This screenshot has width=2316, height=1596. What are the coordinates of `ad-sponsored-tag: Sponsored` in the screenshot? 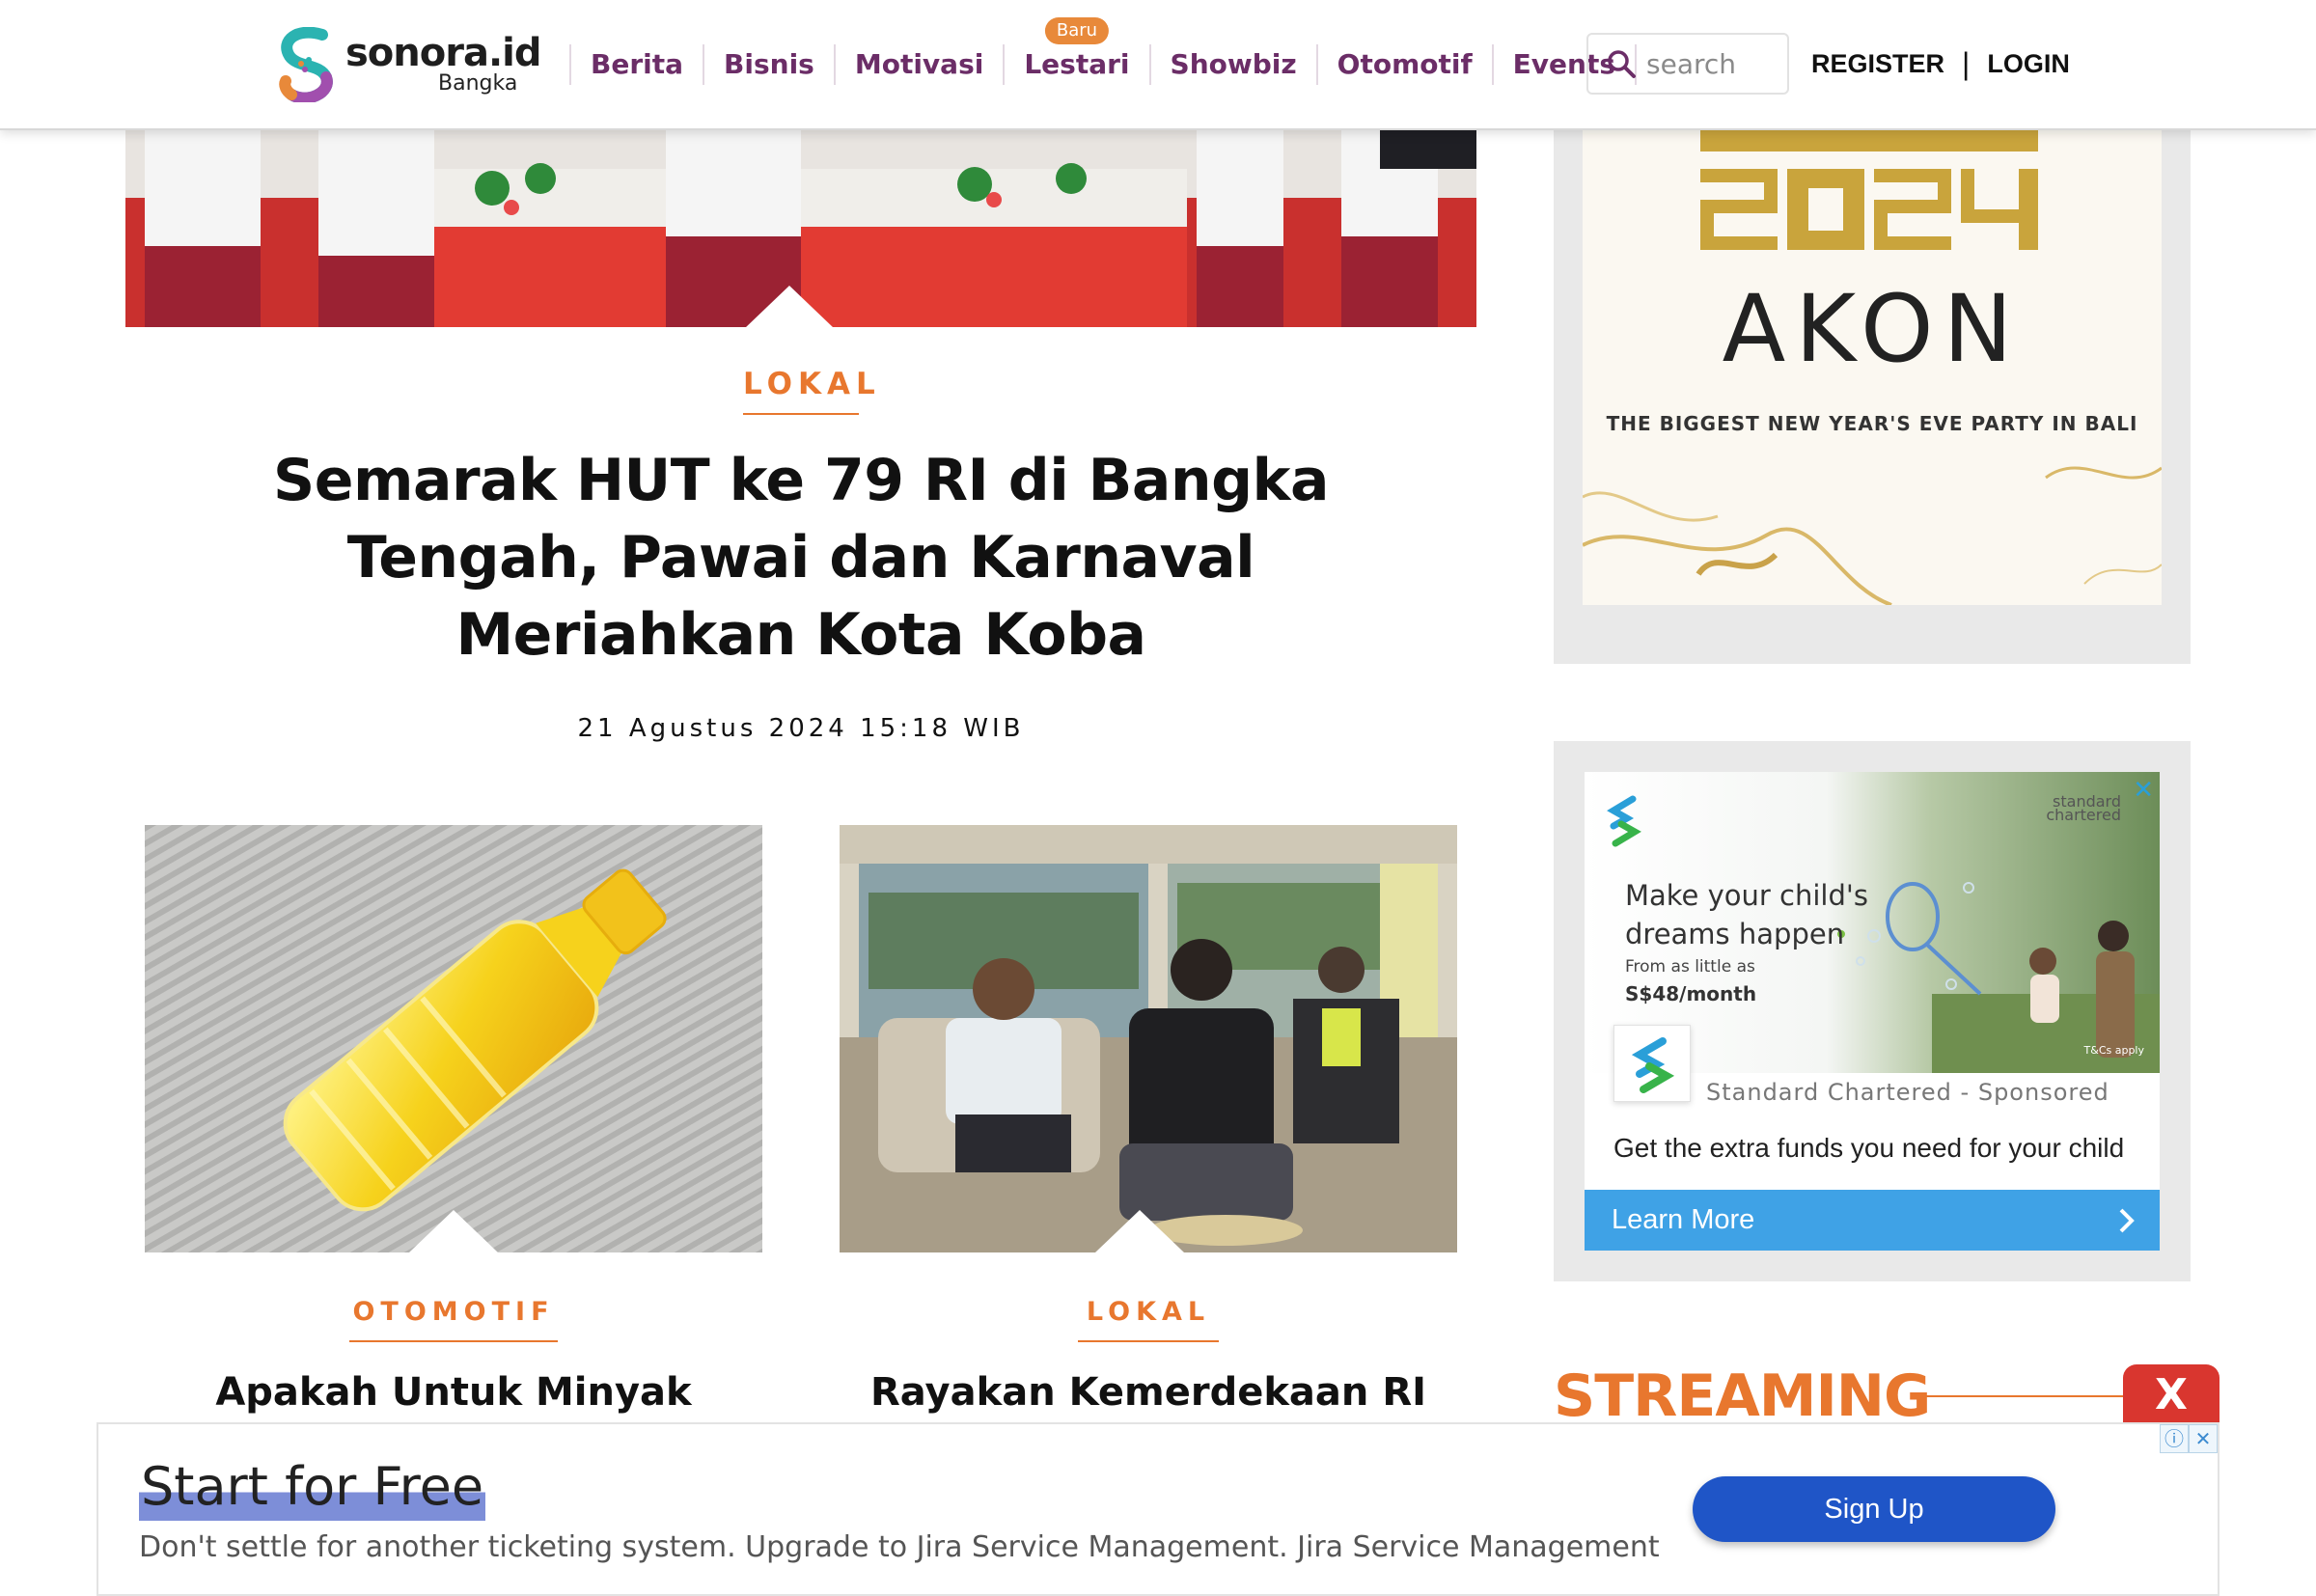 It's located at (2043, 1092).